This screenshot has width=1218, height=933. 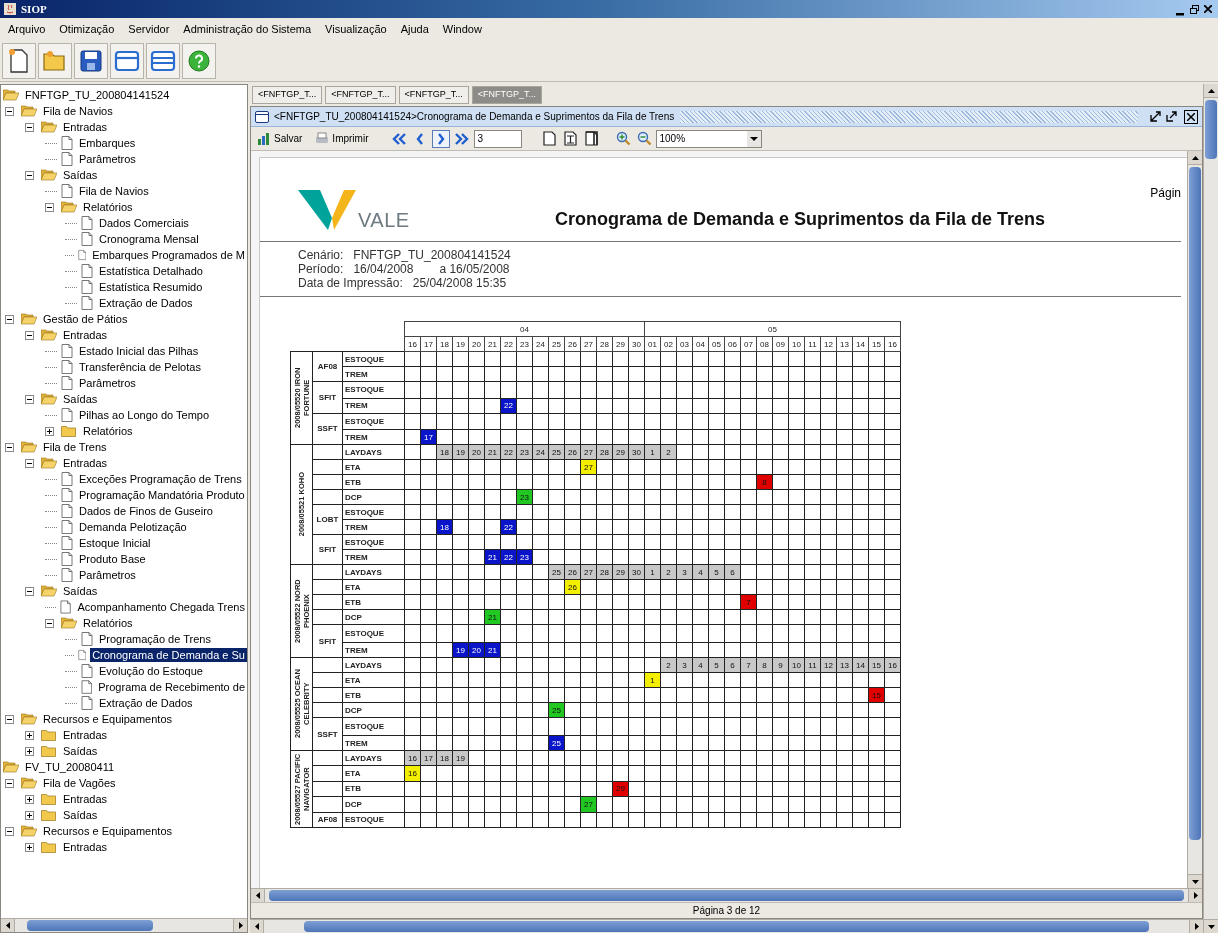 I want to click on tree-item: Cronograma de Demanda e Su, so click(x=168, y=655).